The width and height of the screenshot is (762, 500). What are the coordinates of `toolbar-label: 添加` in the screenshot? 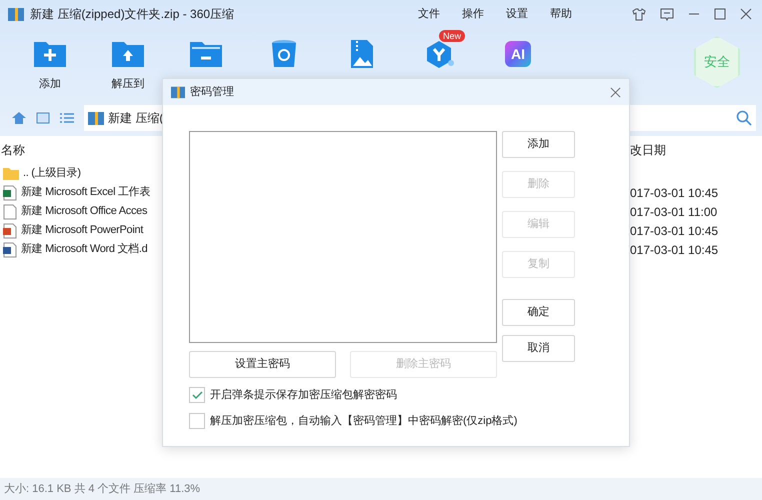 It's located at (50, 84).